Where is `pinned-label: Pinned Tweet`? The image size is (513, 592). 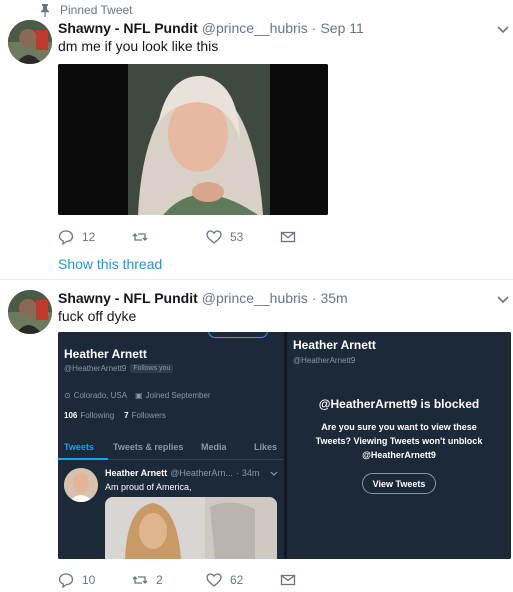
pinned-label: Pinned Tweet is located at coordinates (96, 10).